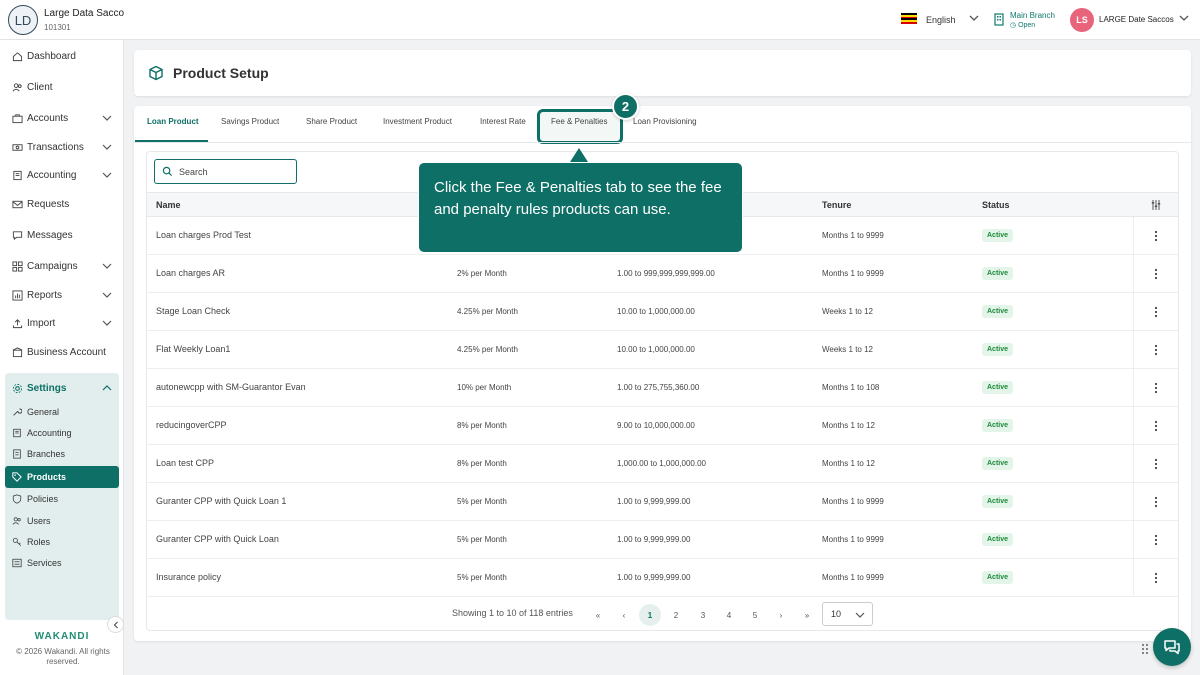 The image size is (1200, 675). What do you see at coordinates (62, 147) in the screenshot?
I see `sidebar-item-transactions: Transactions` at bounding box center [62, 147].